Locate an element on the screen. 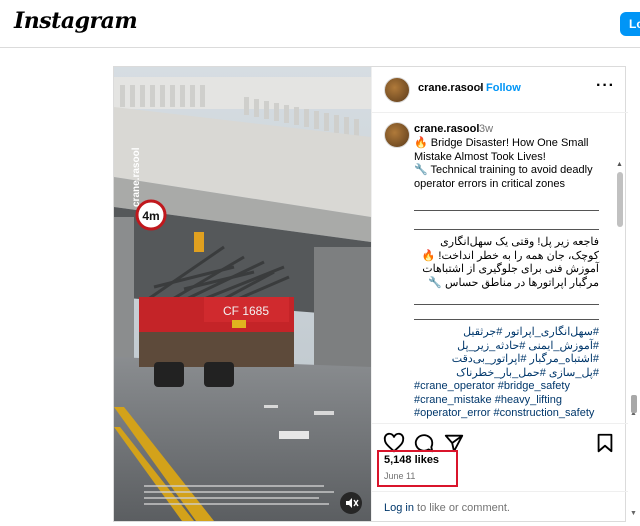 The height and width of the screenshot is (526, 640). author-username: crane.rasool is located at coordinates (450, 88).